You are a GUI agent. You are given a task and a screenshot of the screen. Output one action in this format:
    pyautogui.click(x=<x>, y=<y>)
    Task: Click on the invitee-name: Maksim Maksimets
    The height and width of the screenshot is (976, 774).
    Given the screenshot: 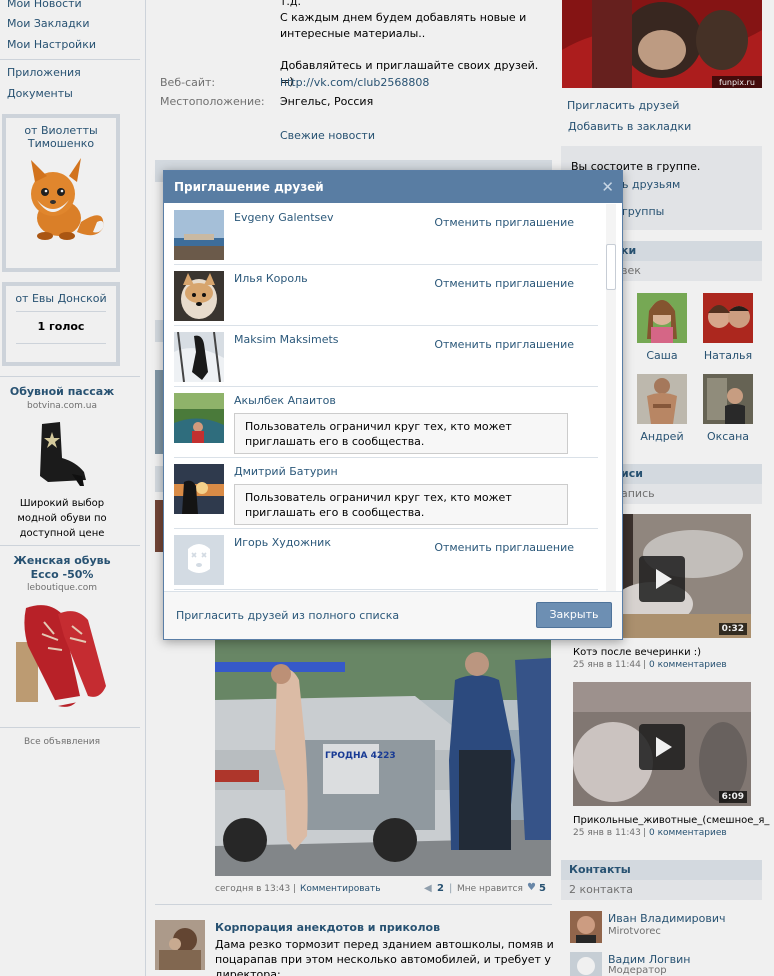 What is the action you would take?
    pyautogui.click(x=286, y=339)
    